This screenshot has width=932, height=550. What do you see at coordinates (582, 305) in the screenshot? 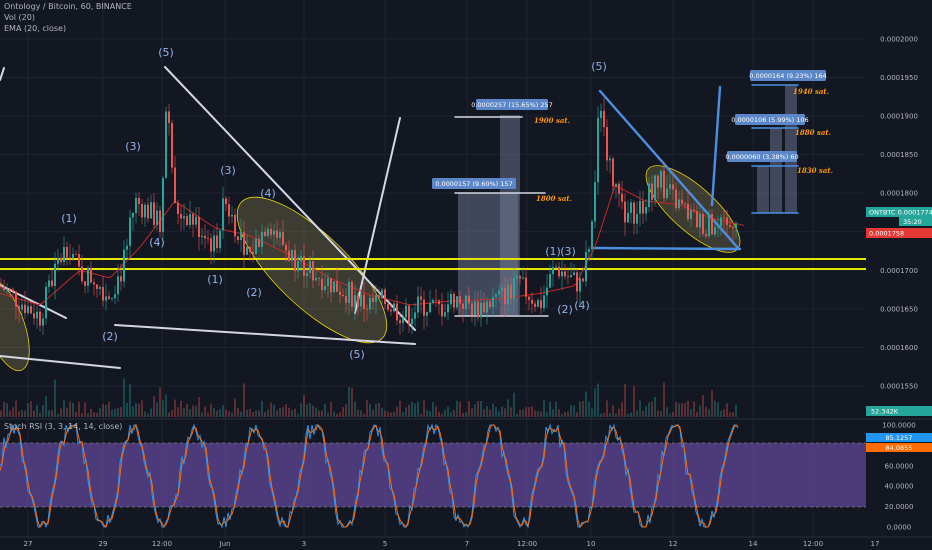
I see `wave-label-13: (4)` at bounding box center [582, 305].